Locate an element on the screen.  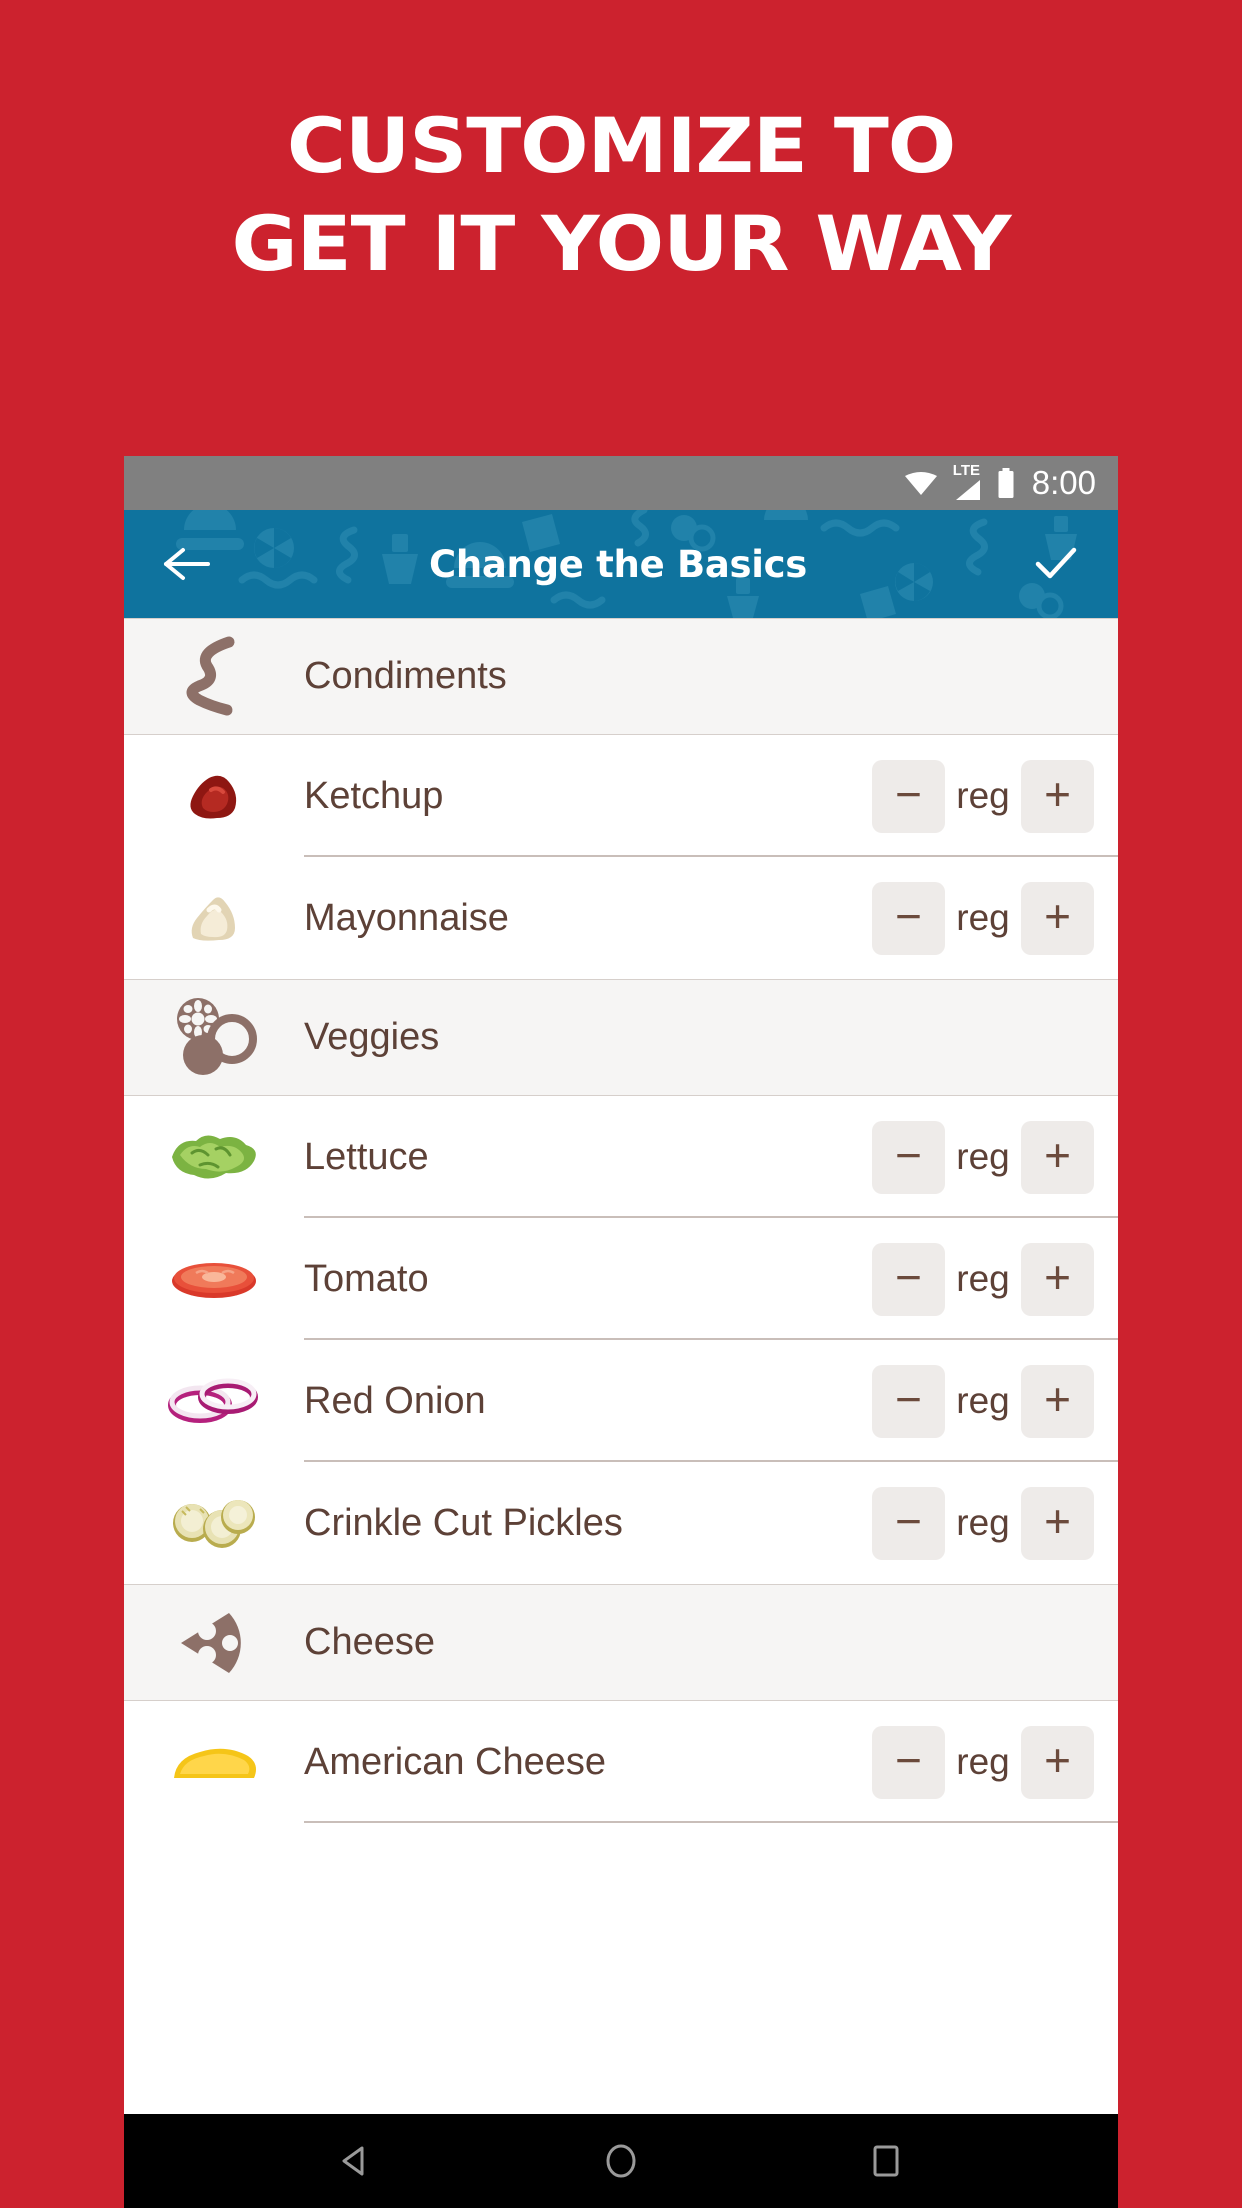
item-name: Mayonnaise is located at coordinates (406, 917).